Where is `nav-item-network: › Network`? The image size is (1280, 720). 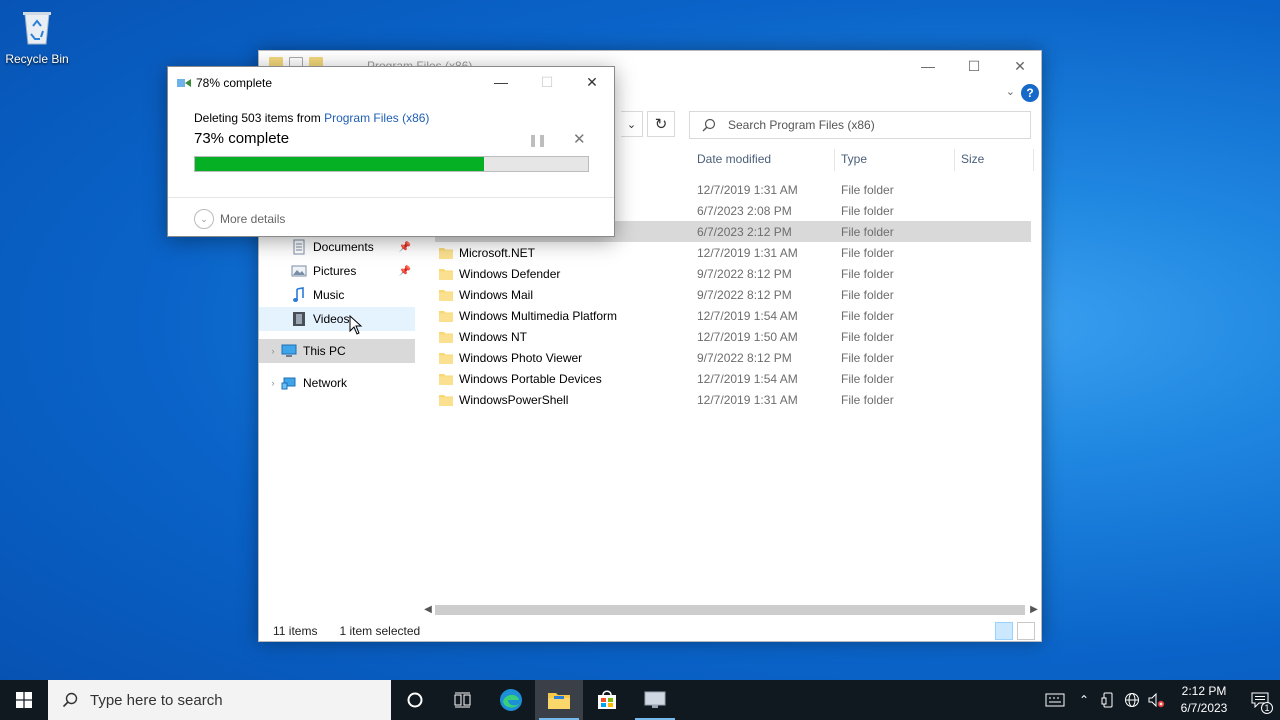 nav-item-network: › Network is located at coordinates (337, 383).